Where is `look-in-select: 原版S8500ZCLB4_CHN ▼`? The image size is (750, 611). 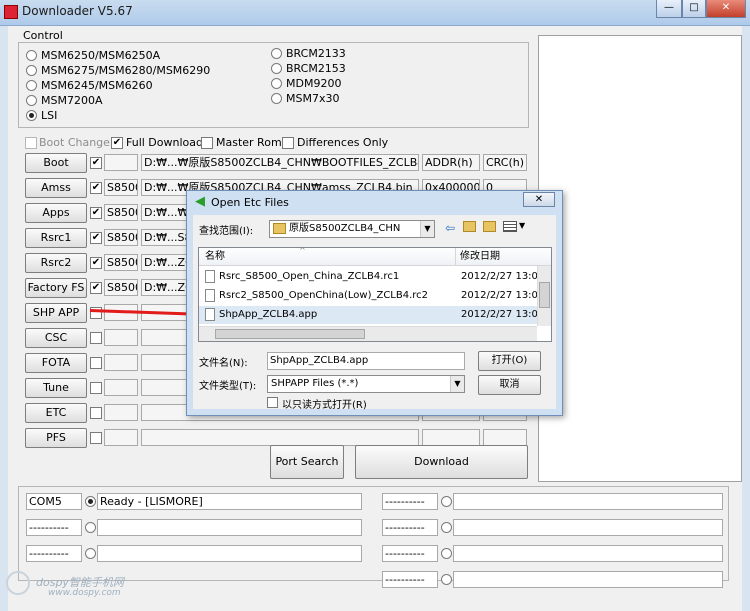 look-in-select: 原版S8500ZCLB4_CHN ▼ is located at coordinates (352, 229).